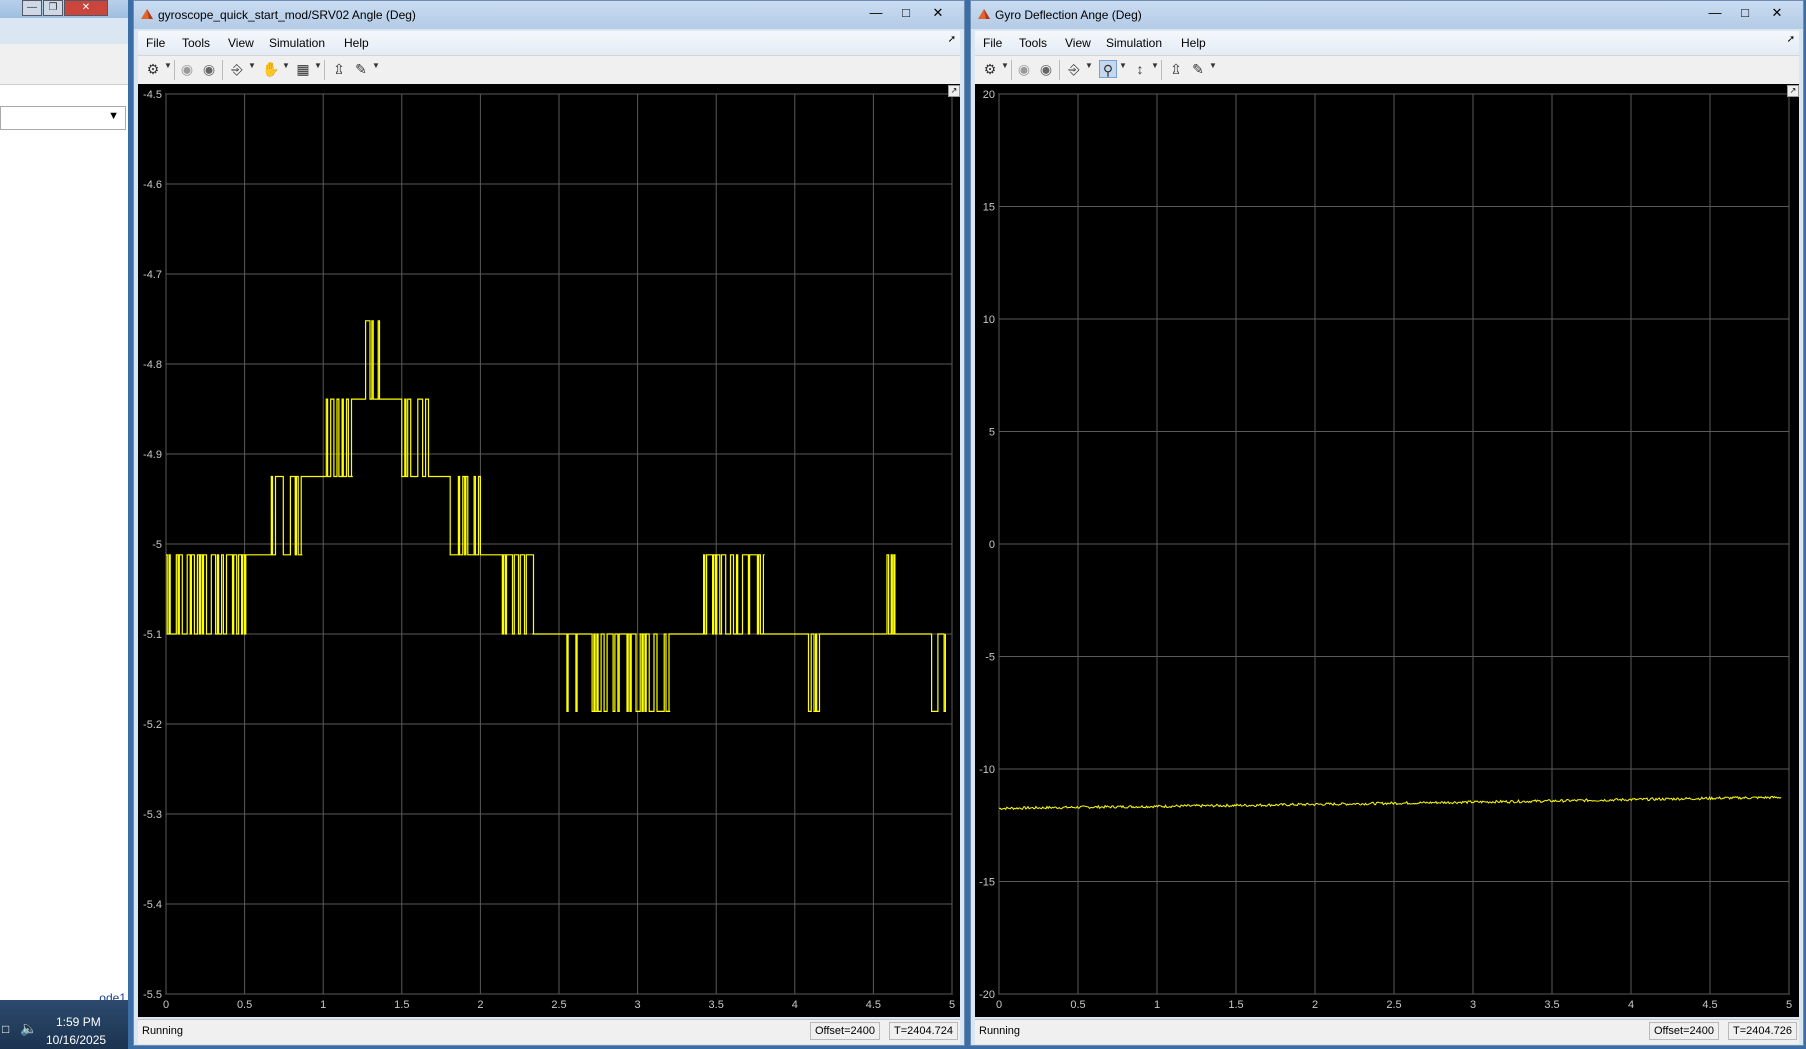  I want to click on offset-readout: Offset=2400, so click(844, 1031).